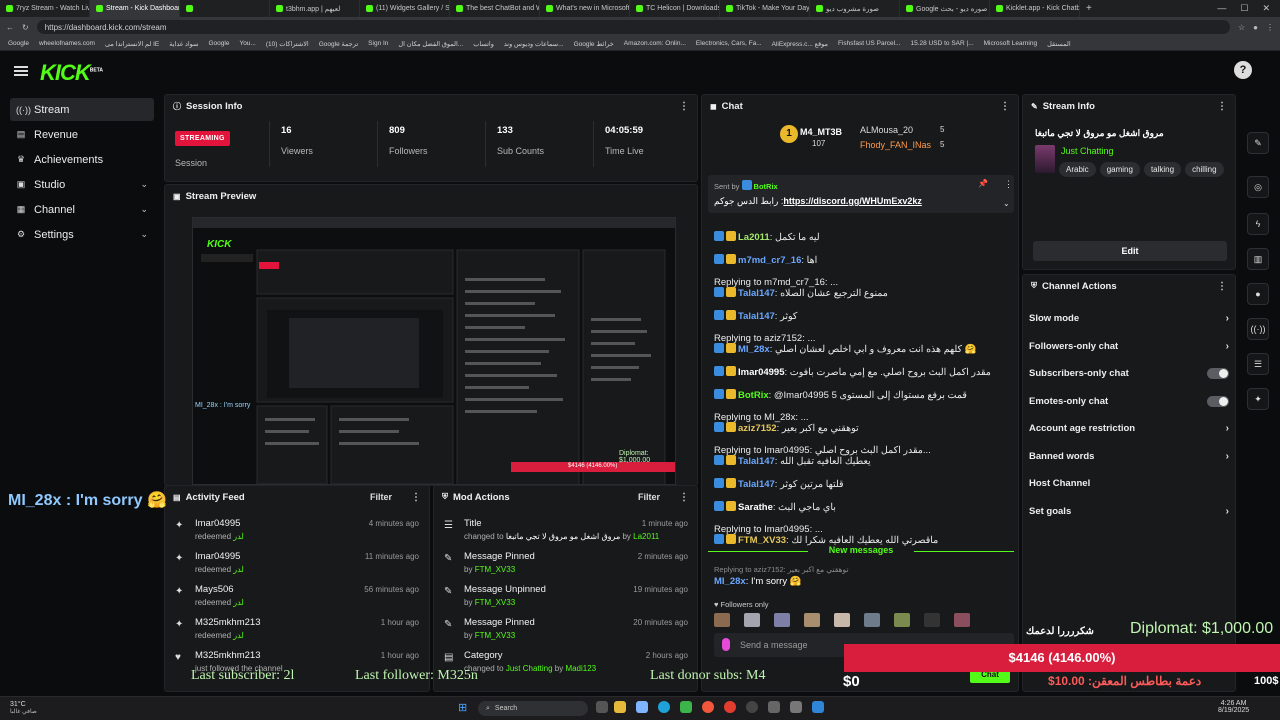  What do you see at coordinates (529, 668) in the screenshot?
I see `mod-action-value: Just Chatting` at bounding box center [529, 668].